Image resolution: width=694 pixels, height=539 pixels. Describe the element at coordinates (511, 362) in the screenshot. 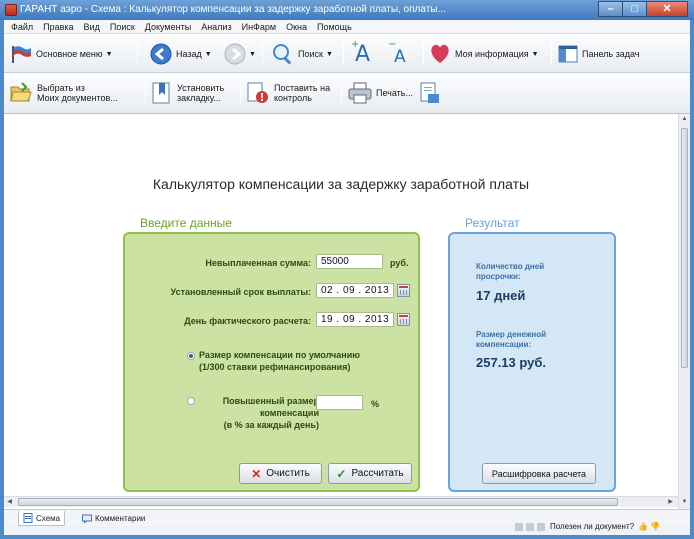

I see `compensation-amount-value: 257.13 руб.` at that location.